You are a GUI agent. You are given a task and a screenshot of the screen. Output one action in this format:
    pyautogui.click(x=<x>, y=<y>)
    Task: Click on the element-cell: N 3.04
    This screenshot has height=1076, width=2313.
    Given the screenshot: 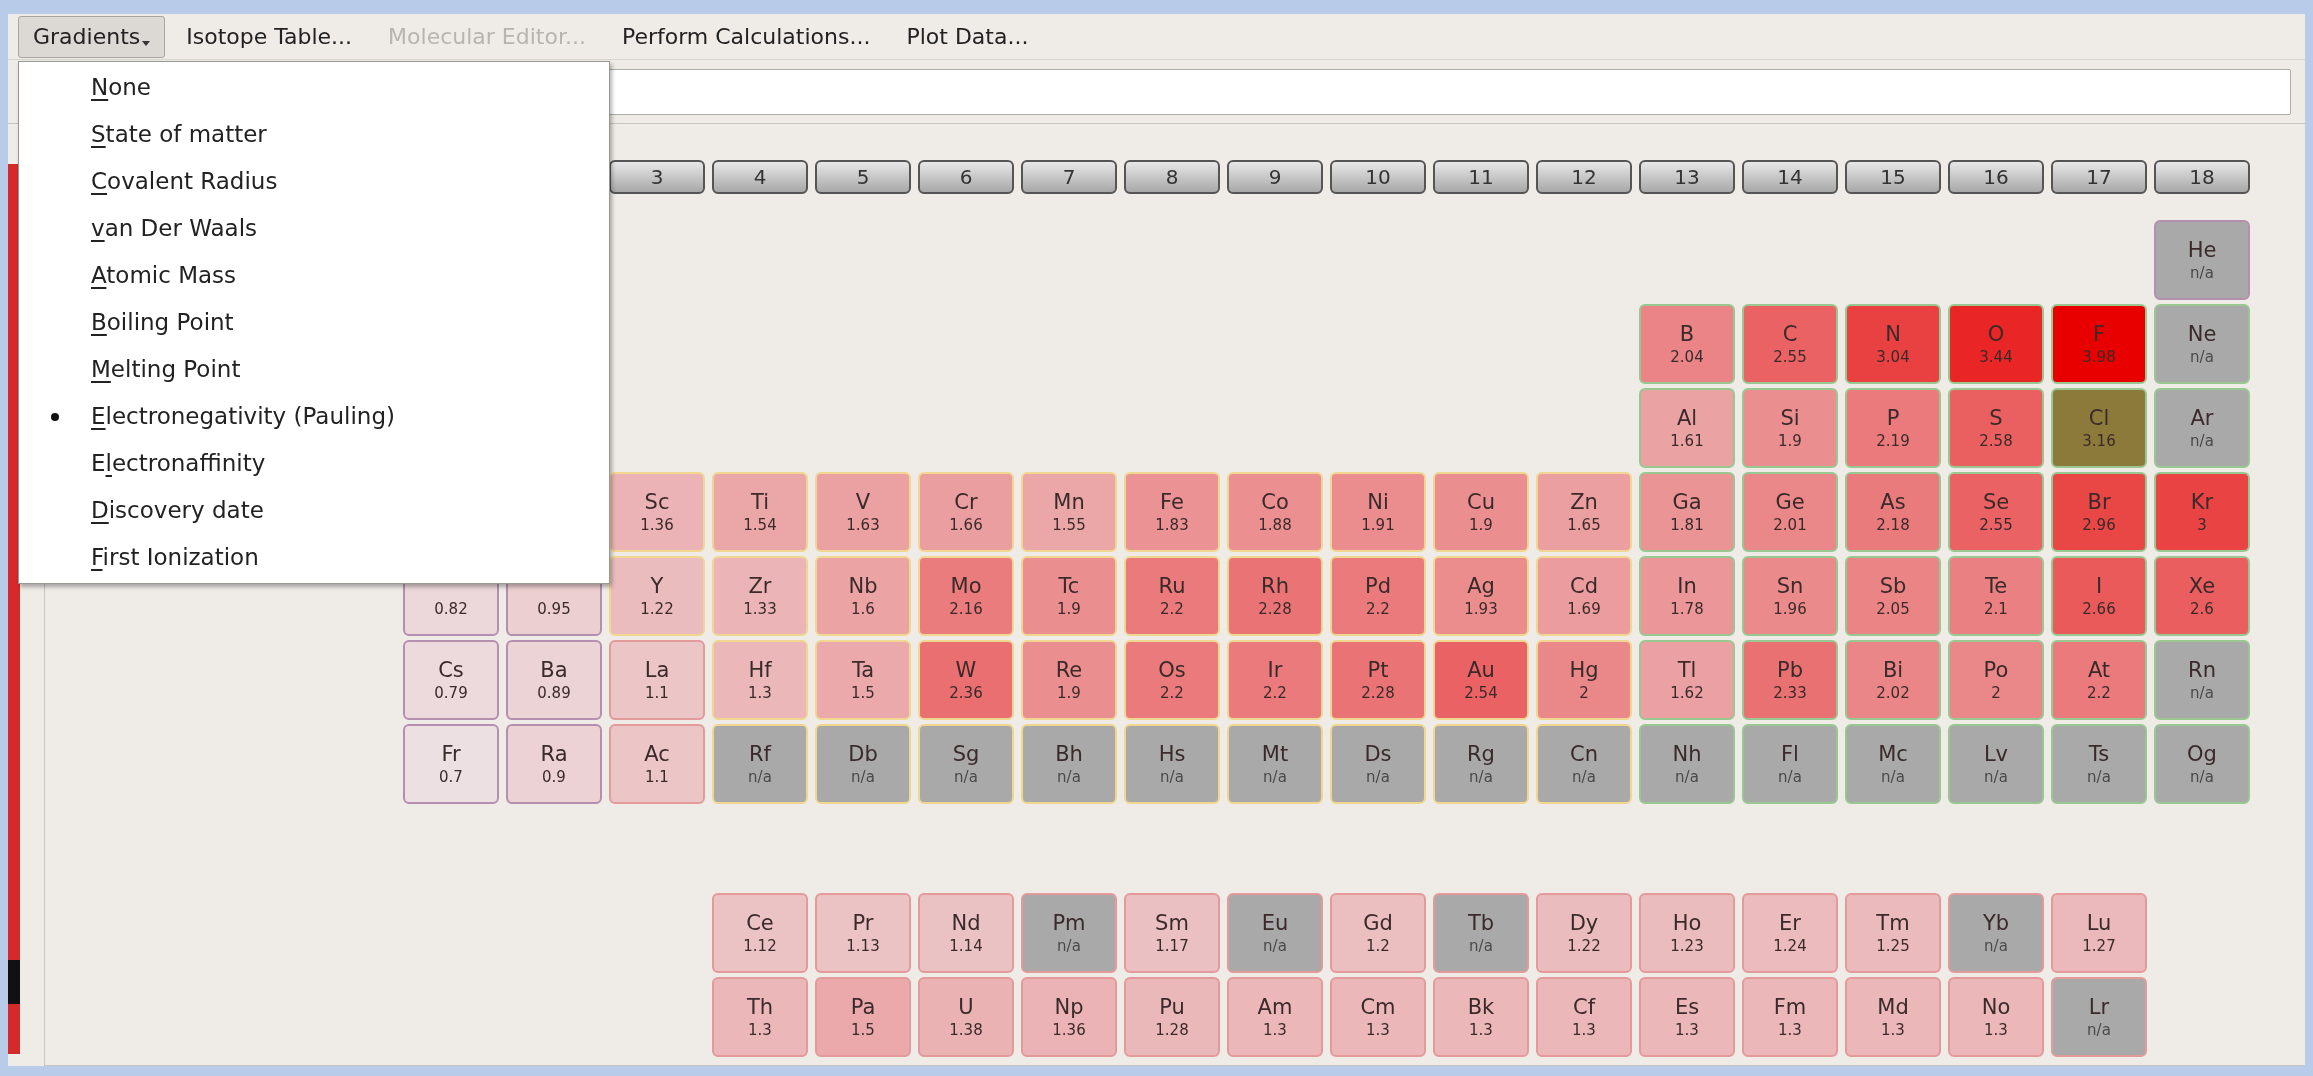 What is the action you would take?
    pyautogui.click(x=1893, y=344)
    